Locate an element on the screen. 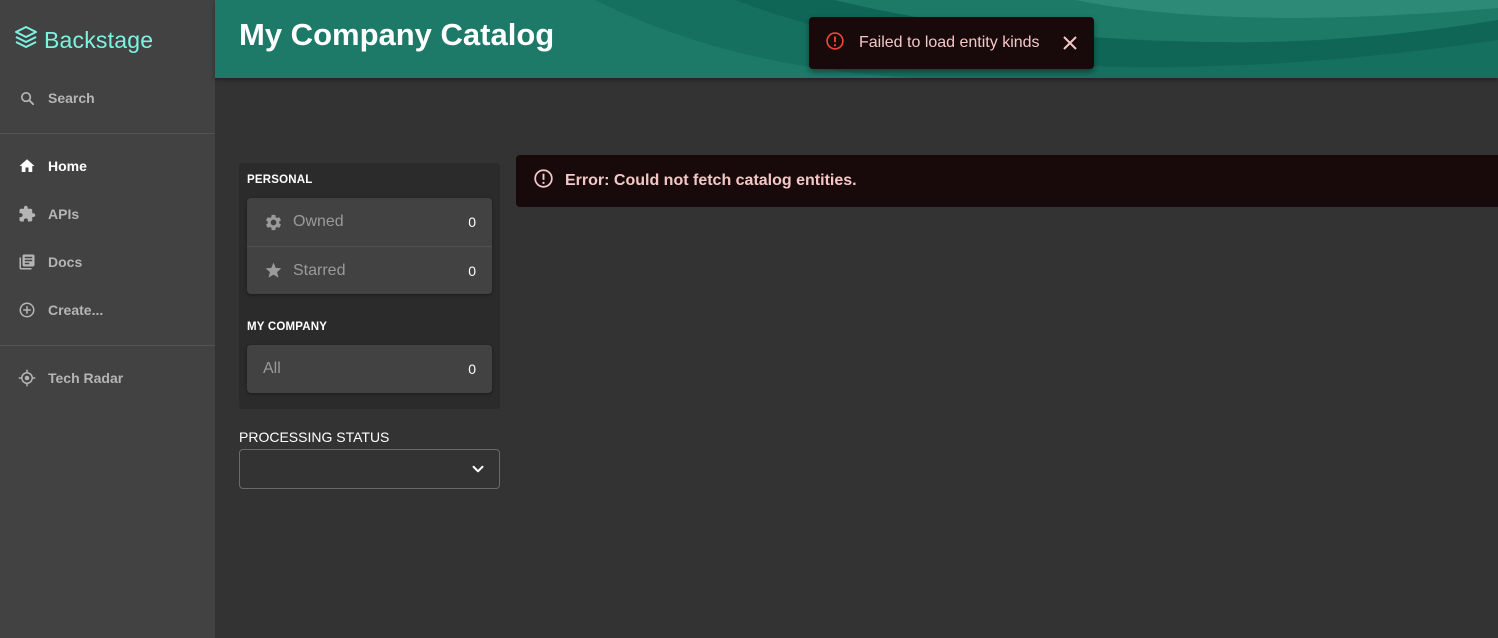 This screenshot has height=638, width=1498. close-icon is located at coordinates (1070, 43).